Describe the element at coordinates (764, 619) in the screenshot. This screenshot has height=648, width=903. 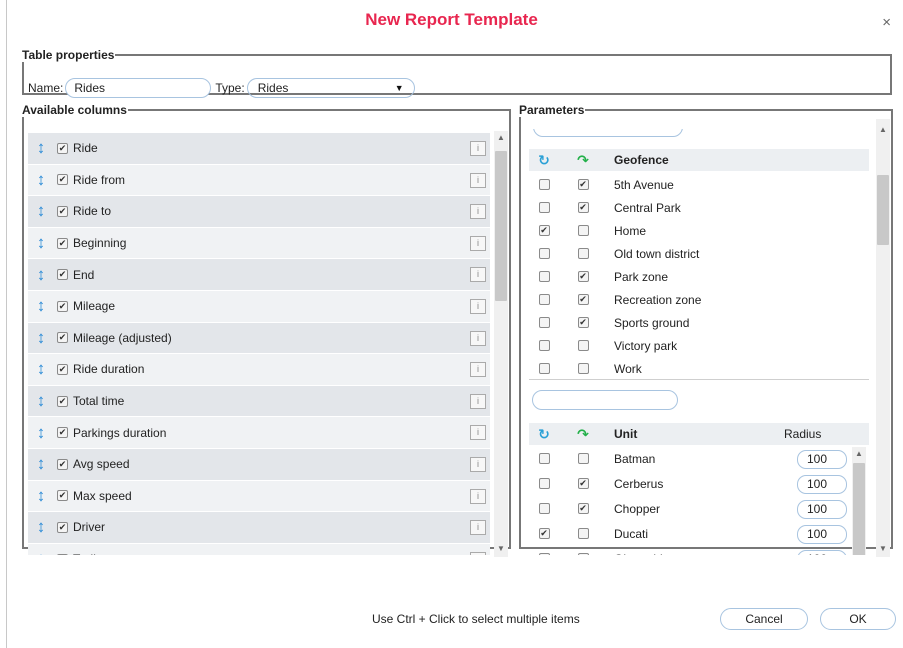
I see `cancel-button: Cancel` at that location.